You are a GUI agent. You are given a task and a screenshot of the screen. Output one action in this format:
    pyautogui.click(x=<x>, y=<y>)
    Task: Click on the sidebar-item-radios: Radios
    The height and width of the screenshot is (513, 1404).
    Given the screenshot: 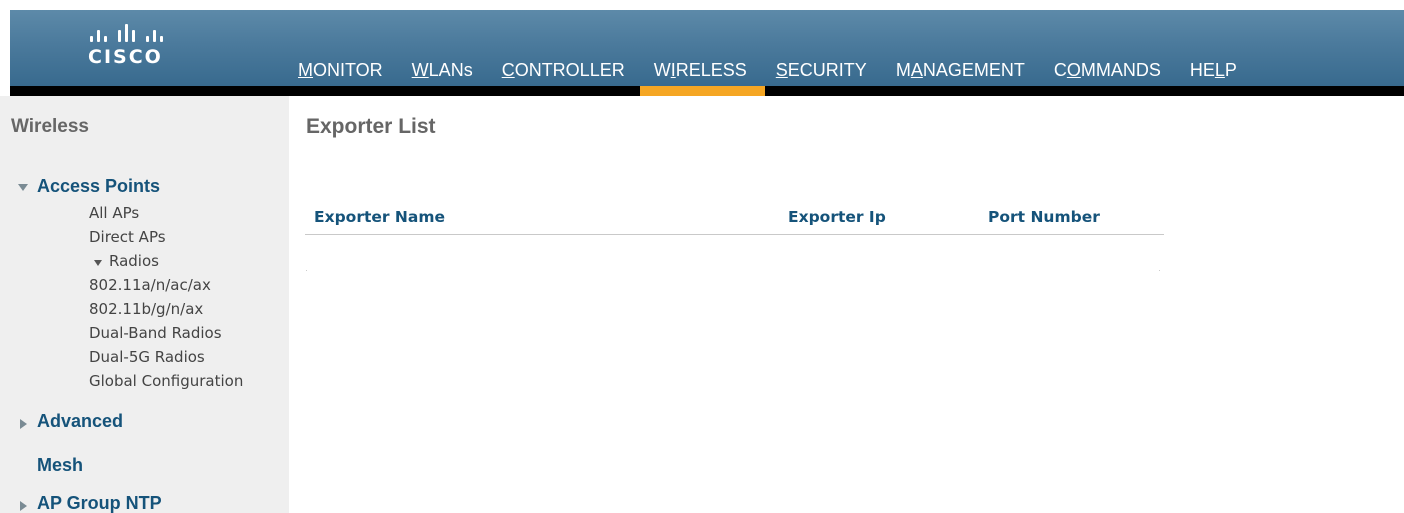 What is the action you would take?
    pyautogui.click(x=134, y=261)
    